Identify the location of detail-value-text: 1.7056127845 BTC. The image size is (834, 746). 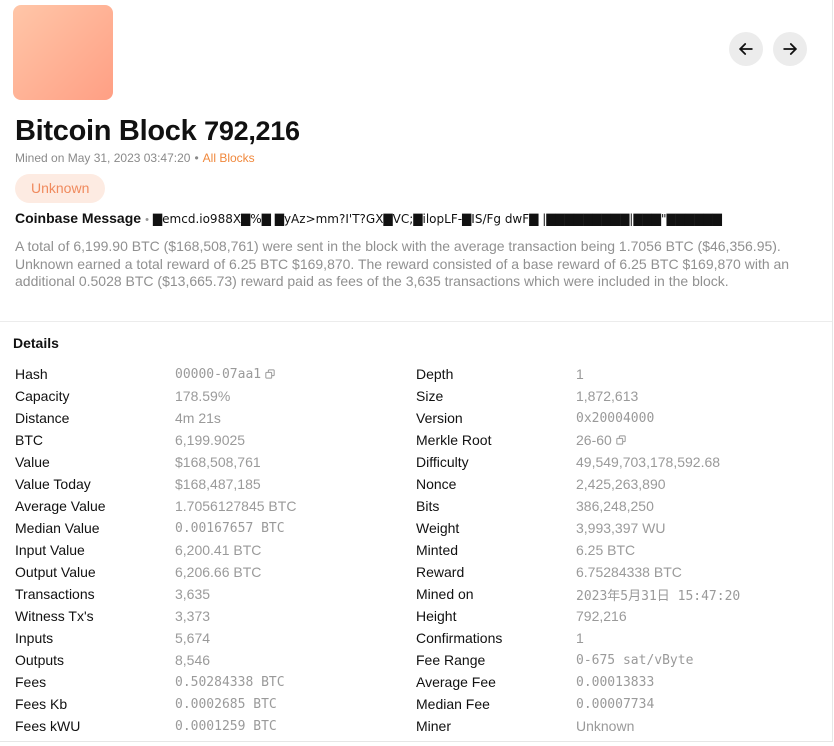
(236, 506).